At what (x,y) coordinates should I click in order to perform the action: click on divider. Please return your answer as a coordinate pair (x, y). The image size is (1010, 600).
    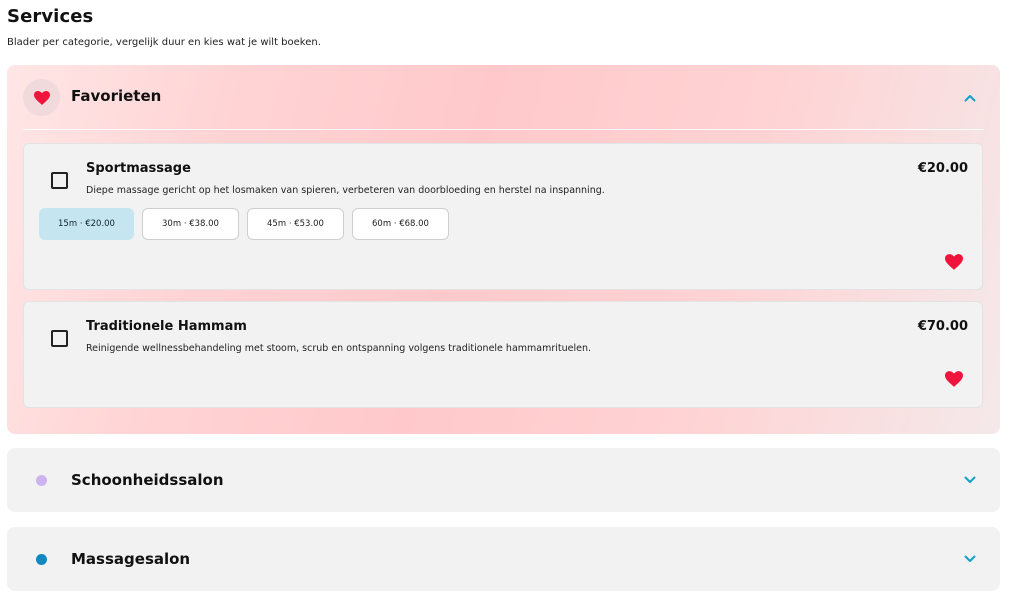
    Looking at the image, I should click on (503, 129).